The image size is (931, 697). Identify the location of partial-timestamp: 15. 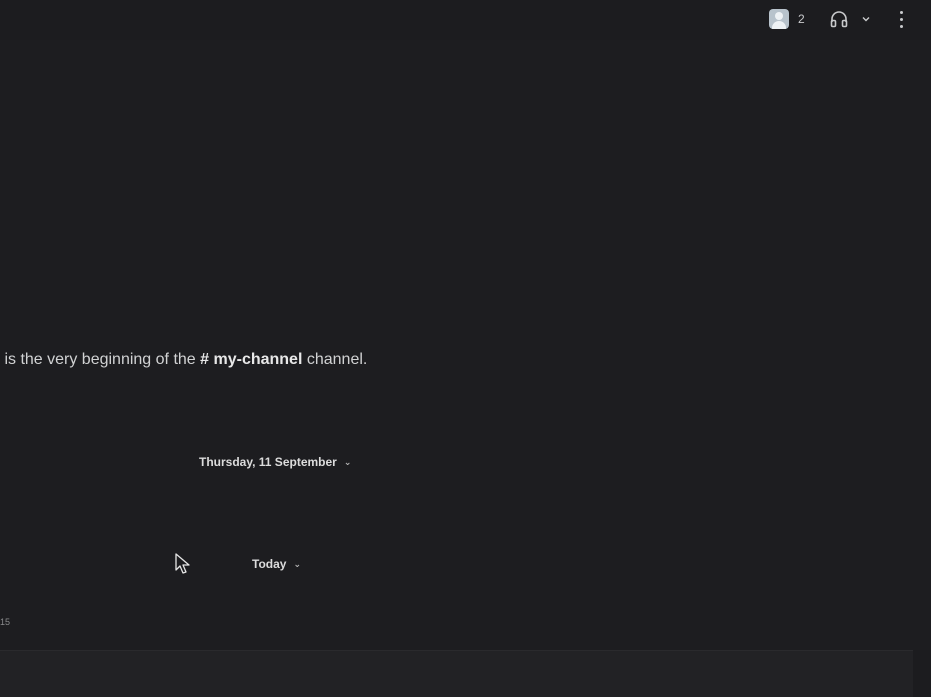
(5, 622).